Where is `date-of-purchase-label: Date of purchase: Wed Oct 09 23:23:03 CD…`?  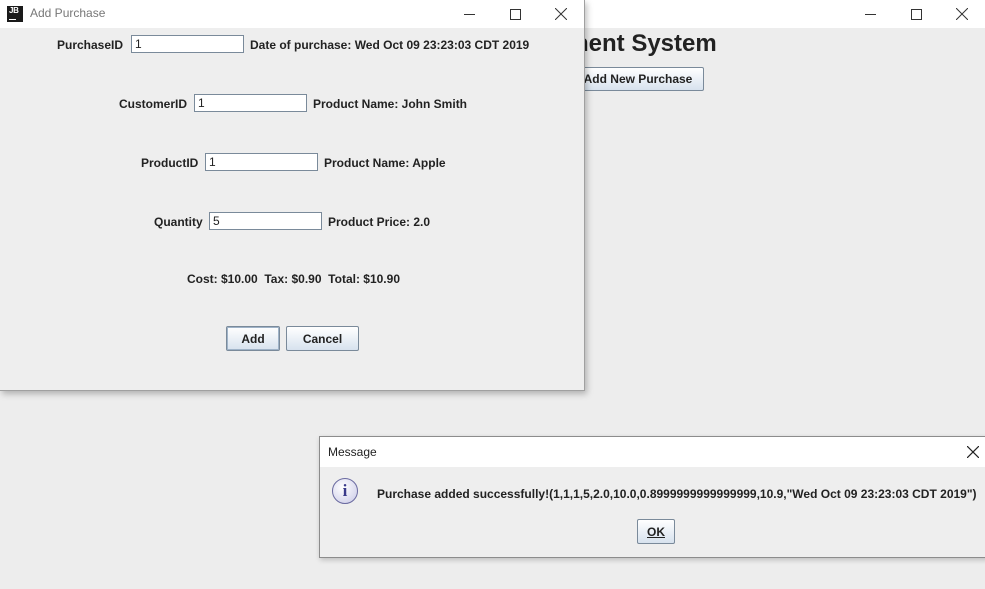 date-of-purchase-label: Date of purchase: Wed Oct 09 23:23:03 CD… is located at coordinates (390, 45).